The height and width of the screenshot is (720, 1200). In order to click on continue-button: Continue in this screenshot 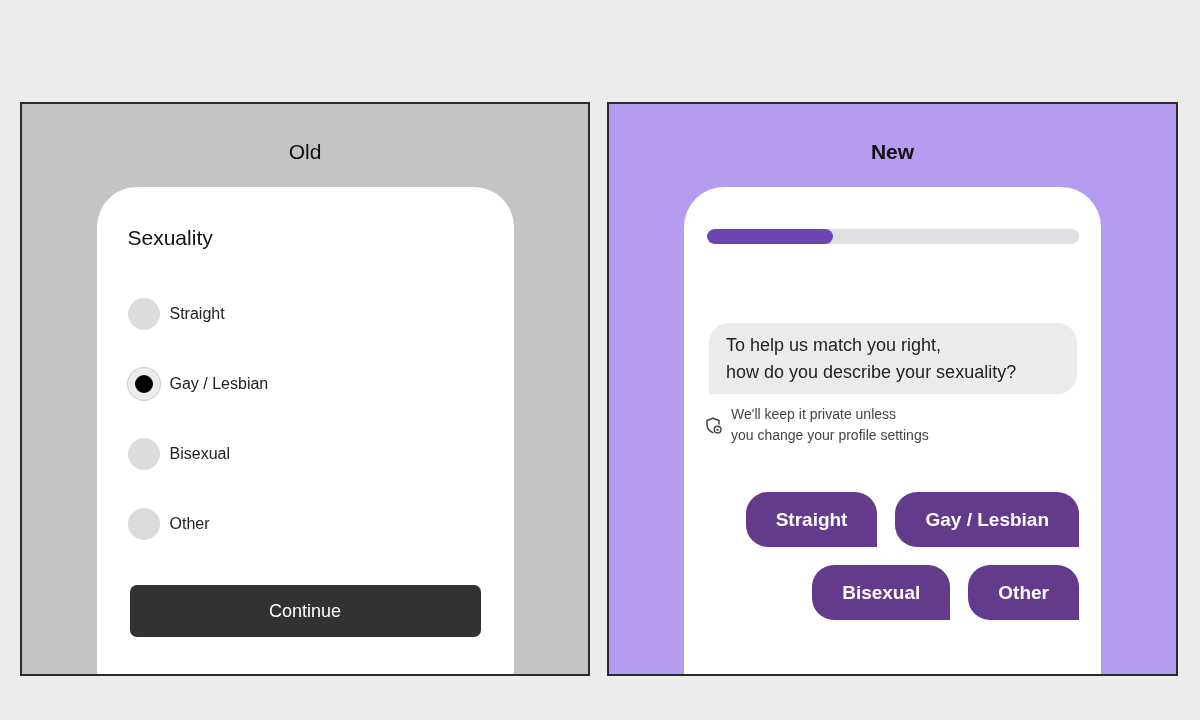, I will do `click(305, 611)`.